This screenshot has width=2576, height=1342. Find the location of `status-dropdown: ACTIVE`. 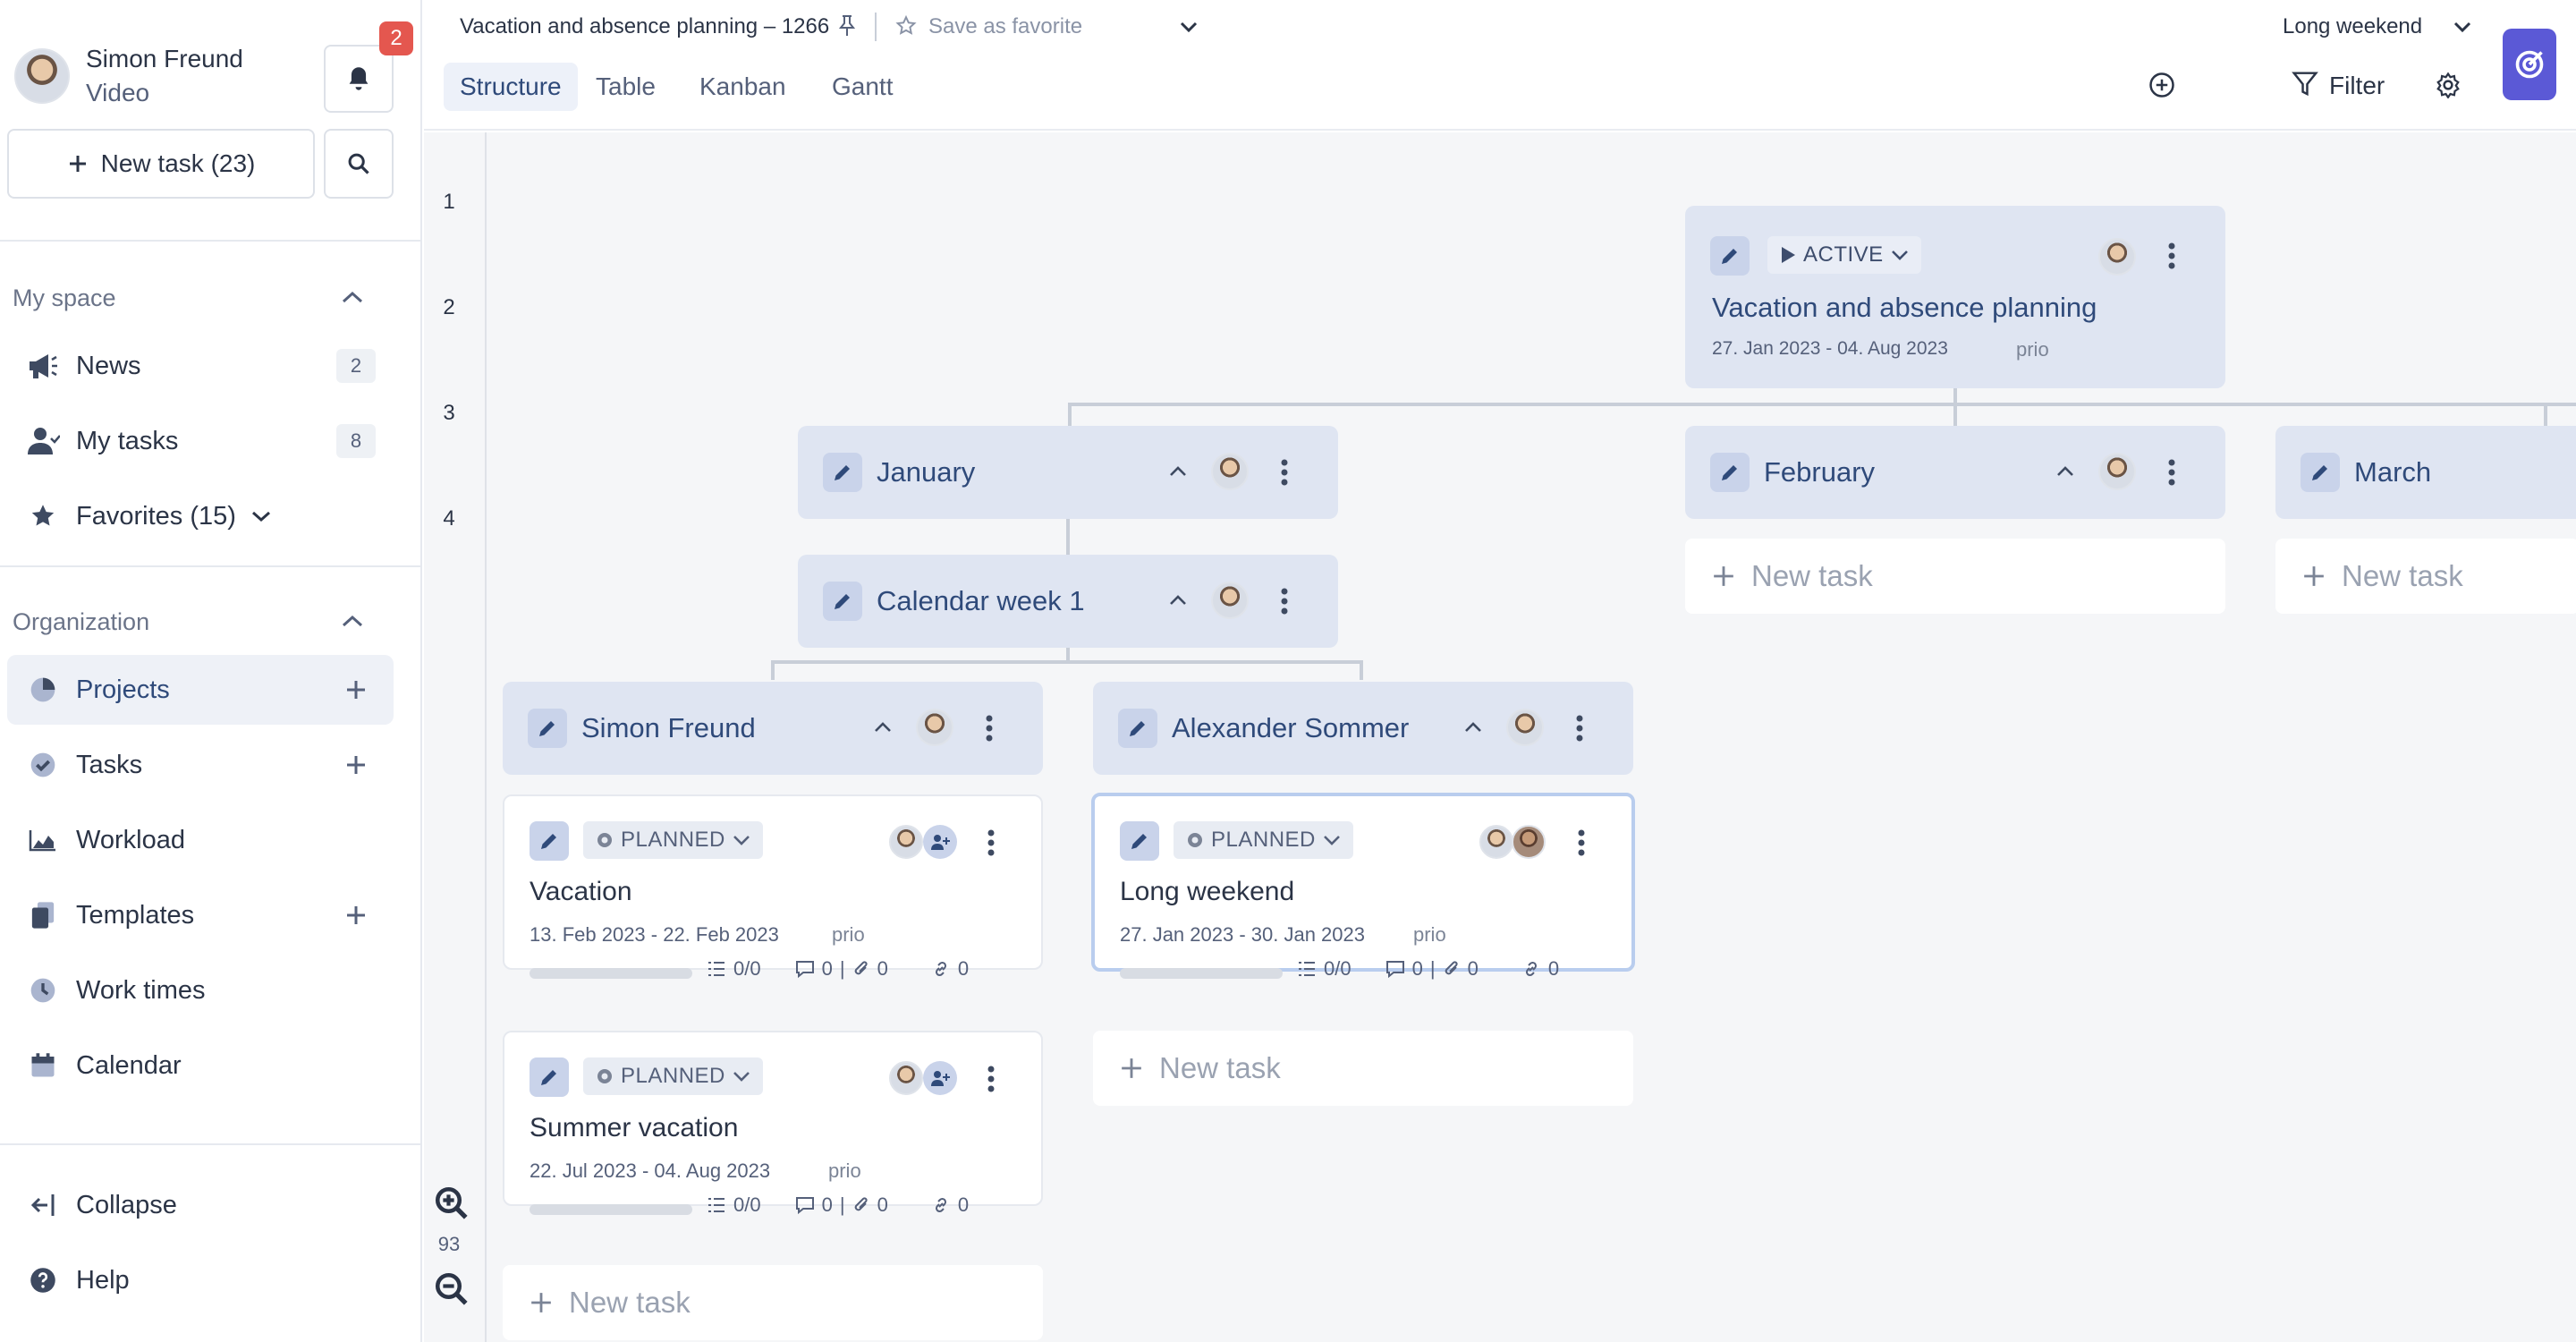

status-dropdown: ACTIVE is located at coordinates (1844, 255).